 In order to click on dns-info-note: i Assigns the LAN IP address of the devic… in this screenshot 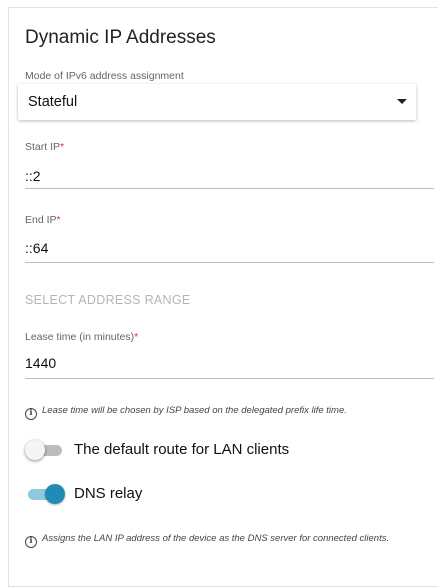, I will do `click(222, 539)`.